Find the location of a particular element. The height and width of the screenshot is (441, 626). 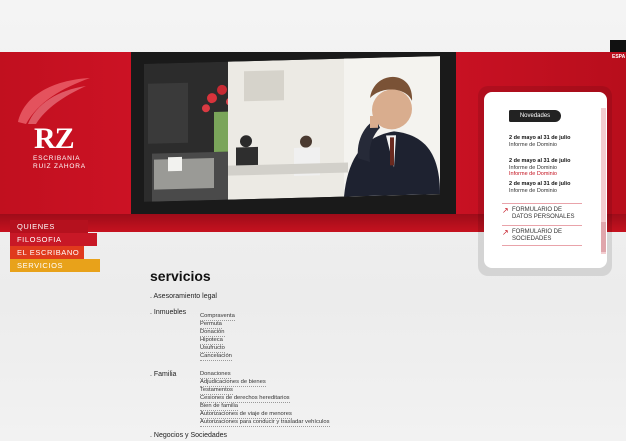

service-link: Cesiones de derechos hereditarios is located at coordinates (245, 399).